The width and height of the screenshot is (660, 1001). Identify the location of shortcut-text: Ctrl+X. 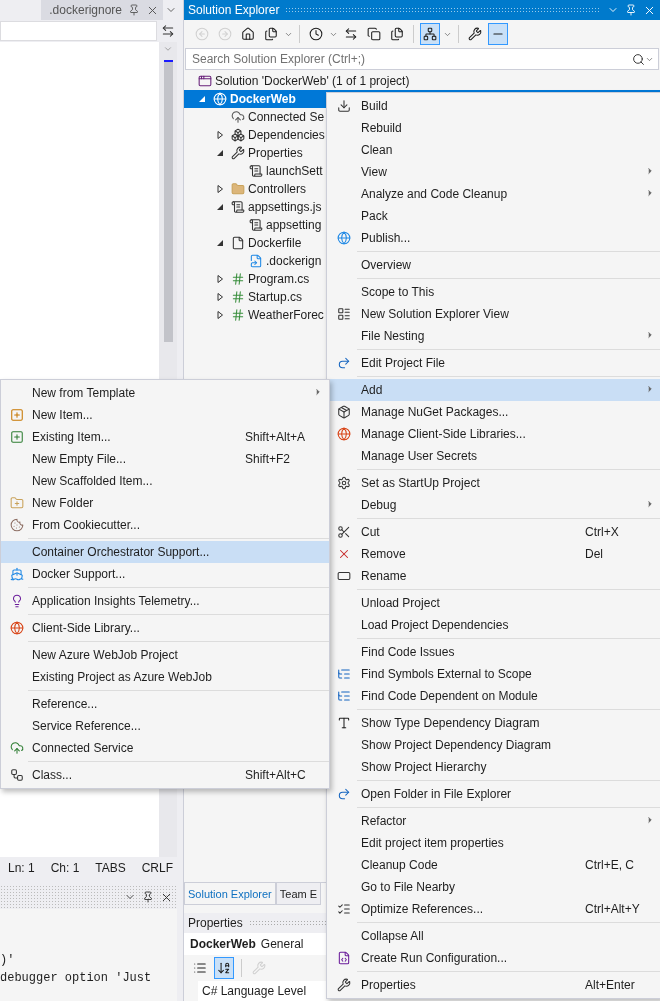
(602, 532).